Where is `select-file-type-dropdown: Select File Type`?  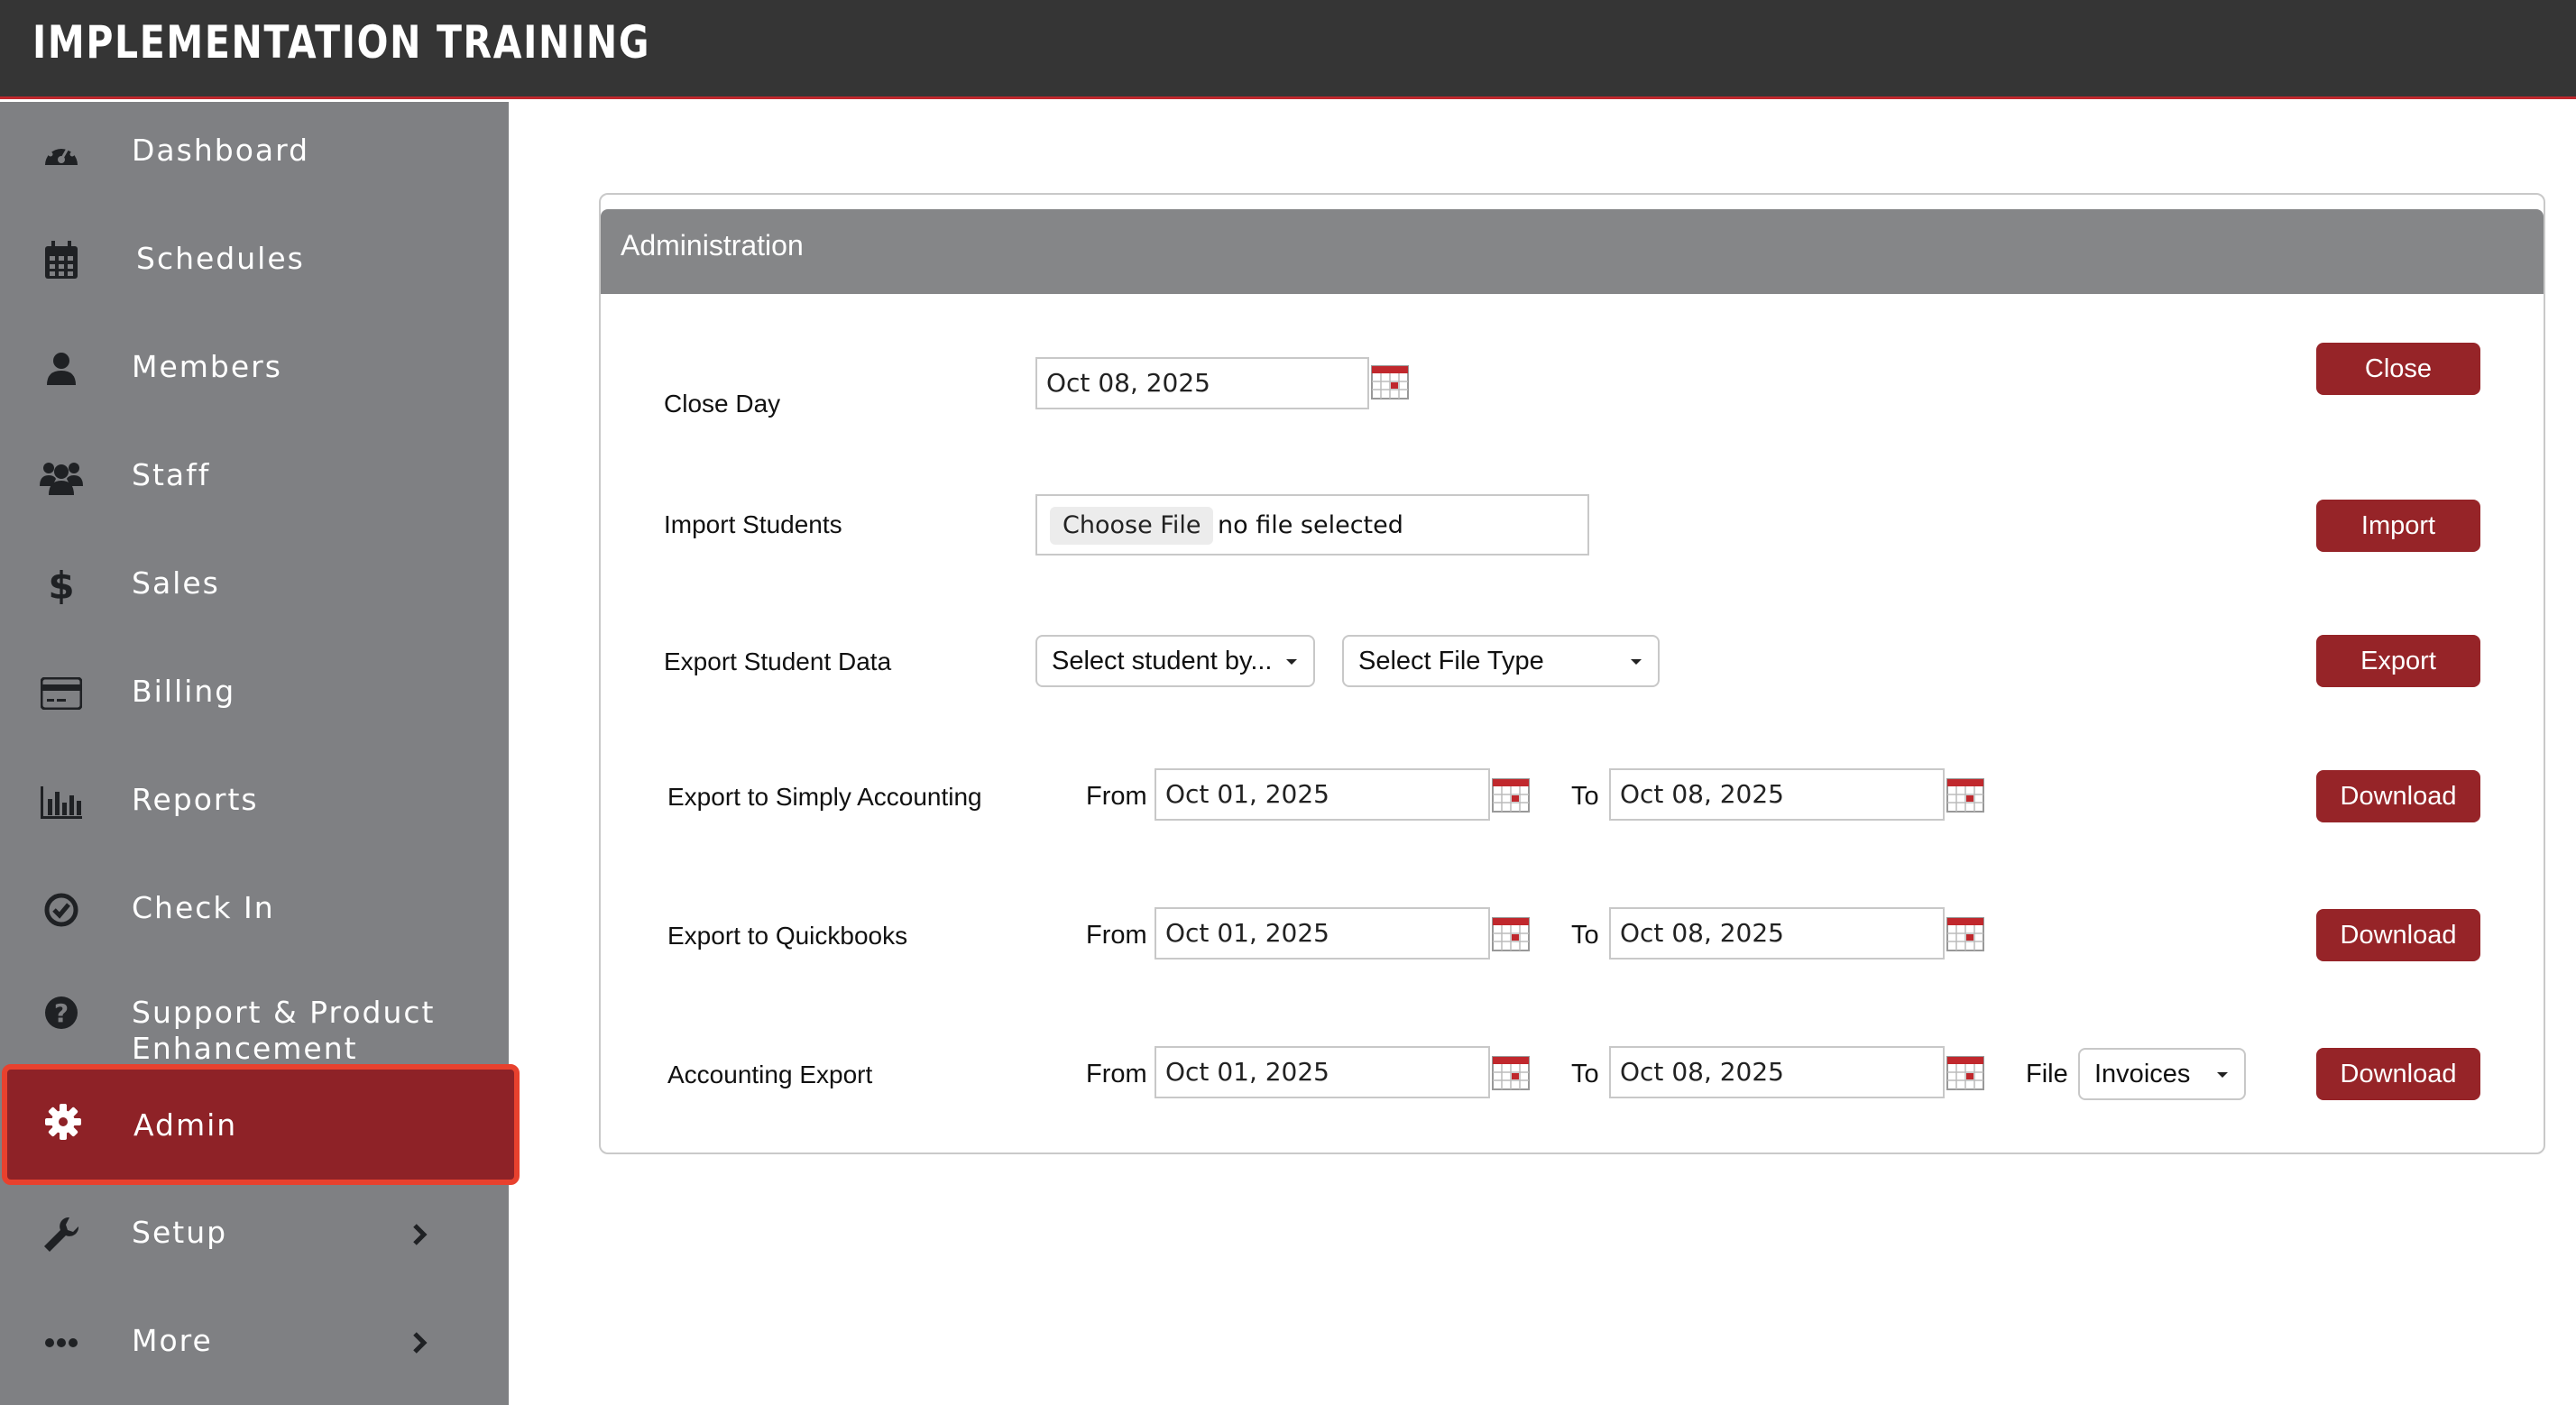
select-file-type-dropdown: Select File Type is located at coordinates (1501, 661).